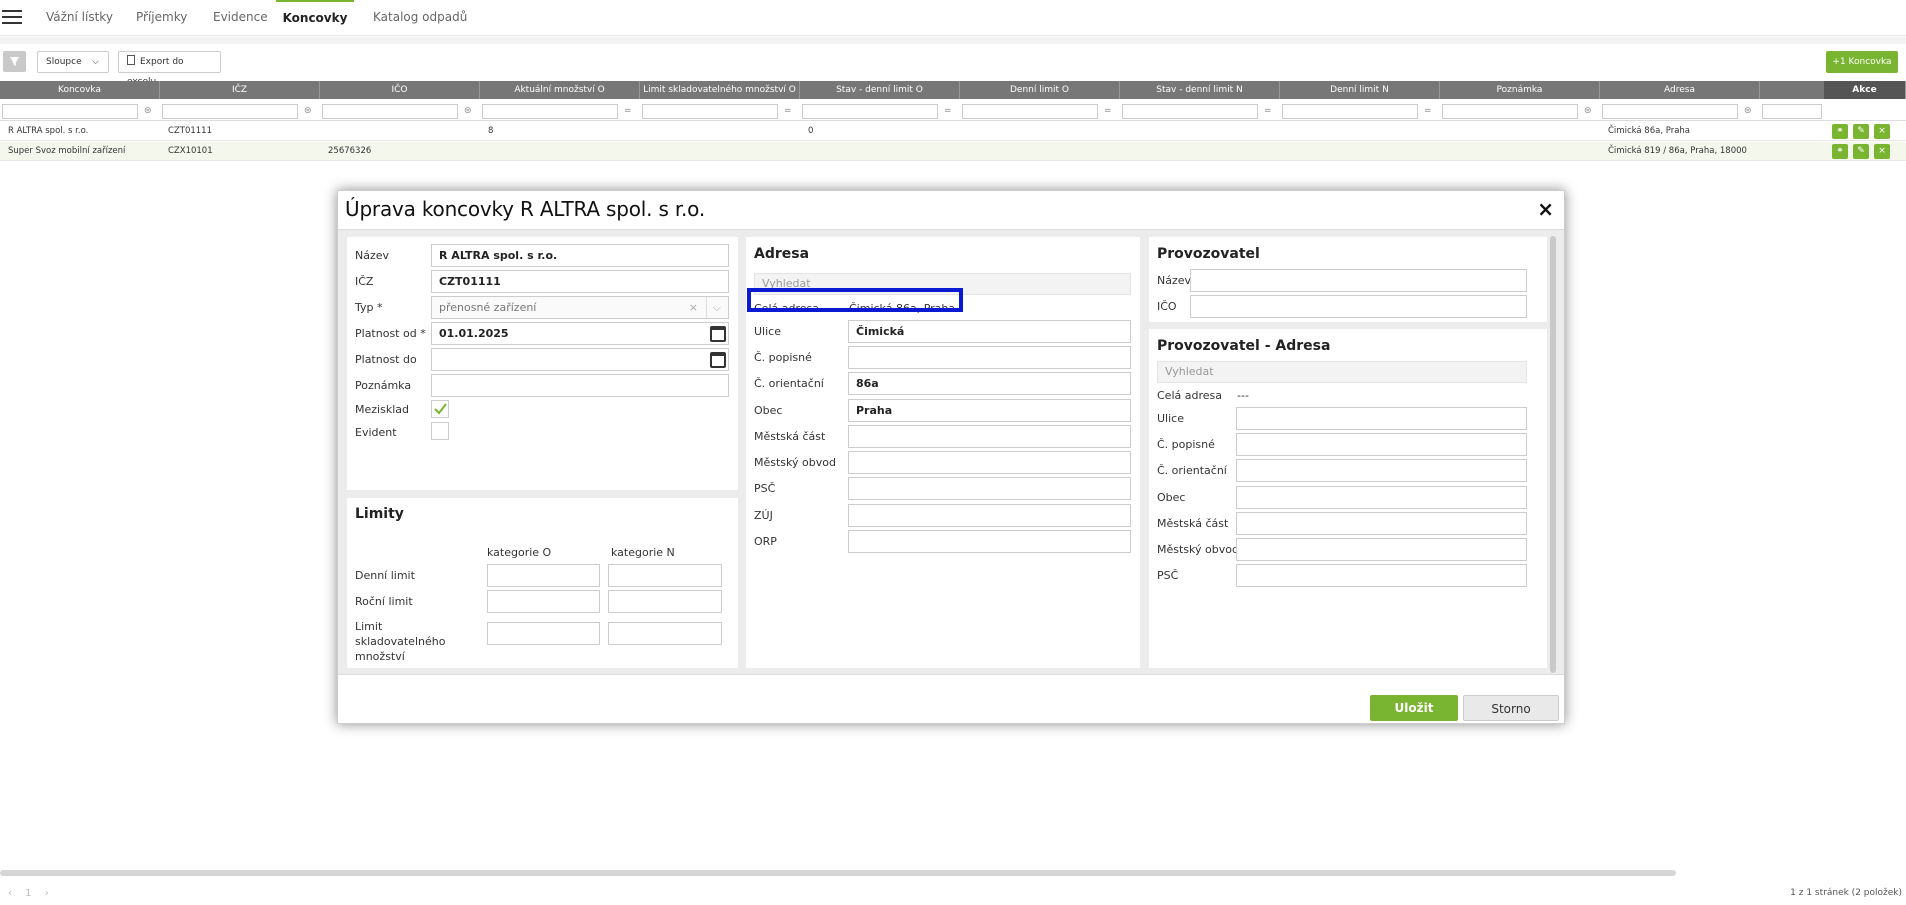 Image resolution: width=1906 pixels, height=905 pixels. I want to click on rocni-limit-n-input, so click(665, 601).